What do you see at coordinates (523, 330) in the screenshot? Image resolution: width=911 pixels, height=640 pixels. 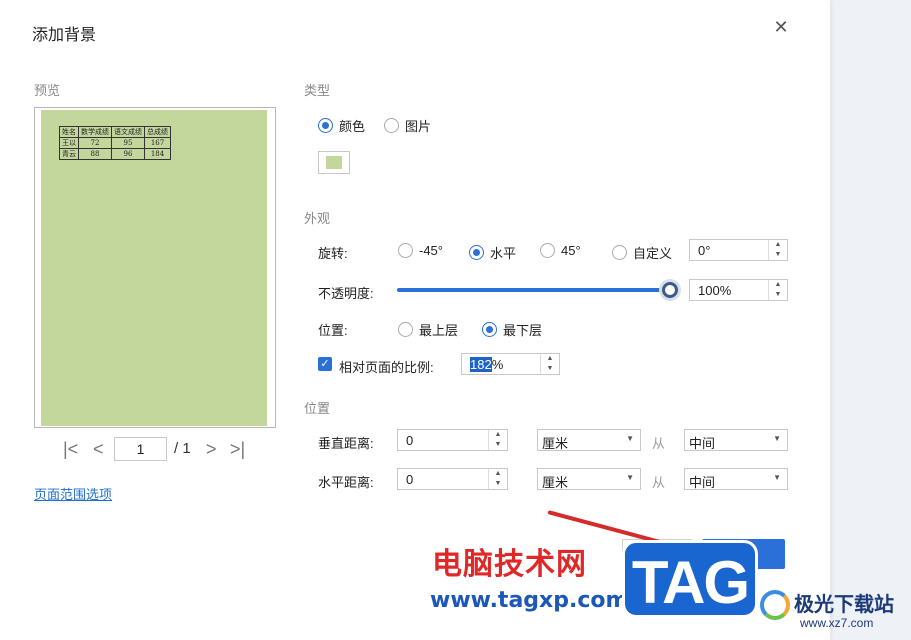 I see `radio-label: 最下层` at bounding box center [523, 330].